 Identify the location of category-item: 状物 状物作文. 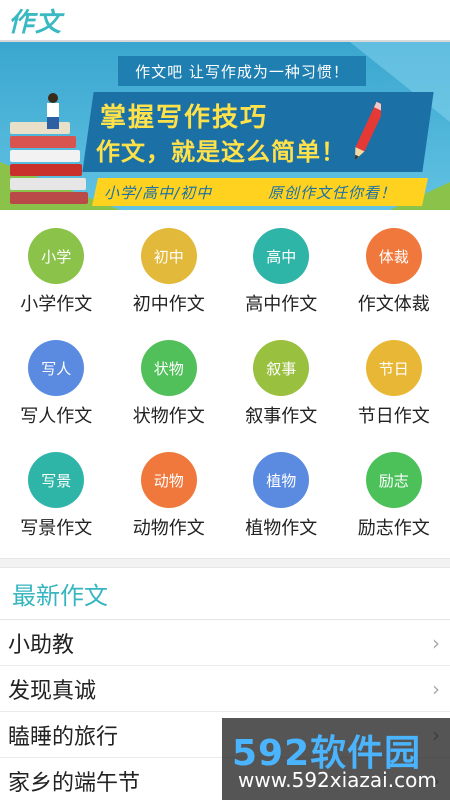
(169, 388).